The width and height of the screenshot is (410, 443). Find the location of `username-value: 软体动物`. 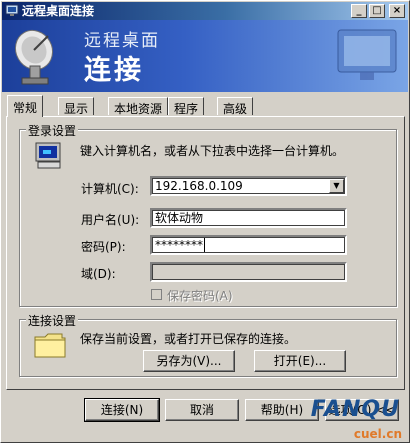

username-value: 软体动物 is located at coordinates (179, 218).